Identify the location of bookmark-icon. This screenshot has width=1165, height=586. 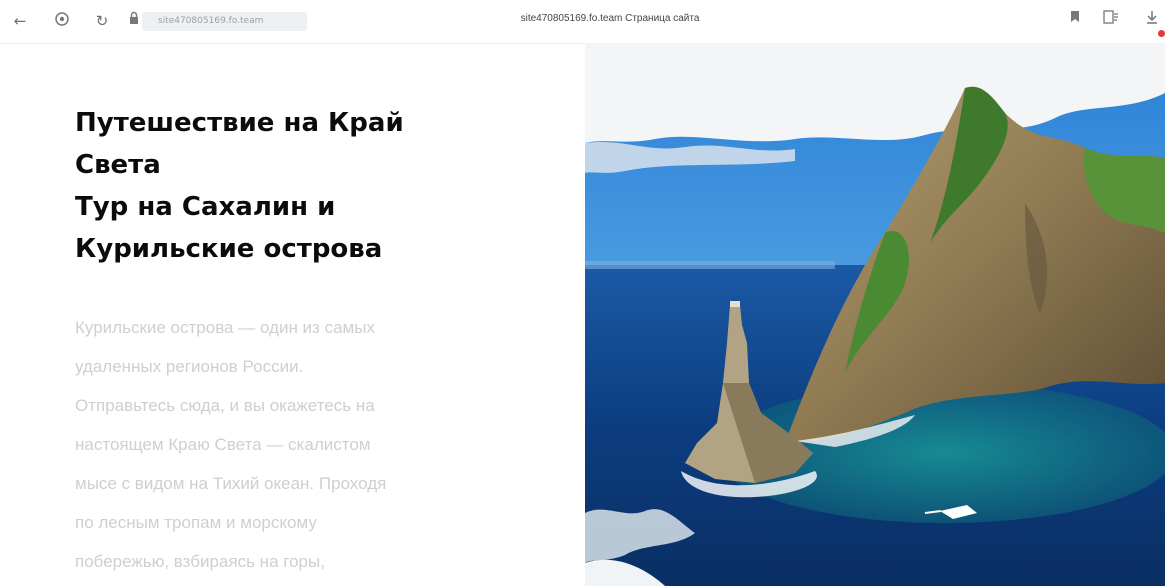
(1075, 20).